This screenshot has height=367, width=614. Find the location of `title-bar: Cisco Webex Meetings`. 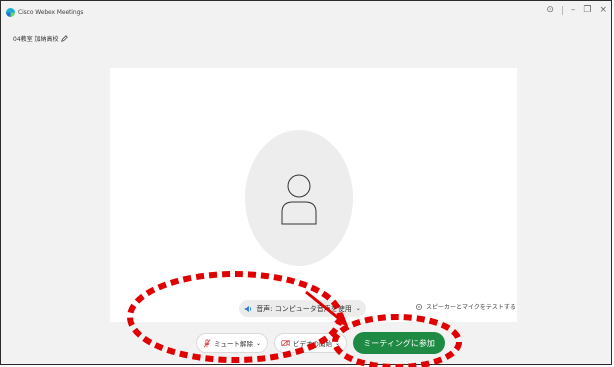

title-bar: Cisco Webex Meetings is located at coordinates (306, 12).